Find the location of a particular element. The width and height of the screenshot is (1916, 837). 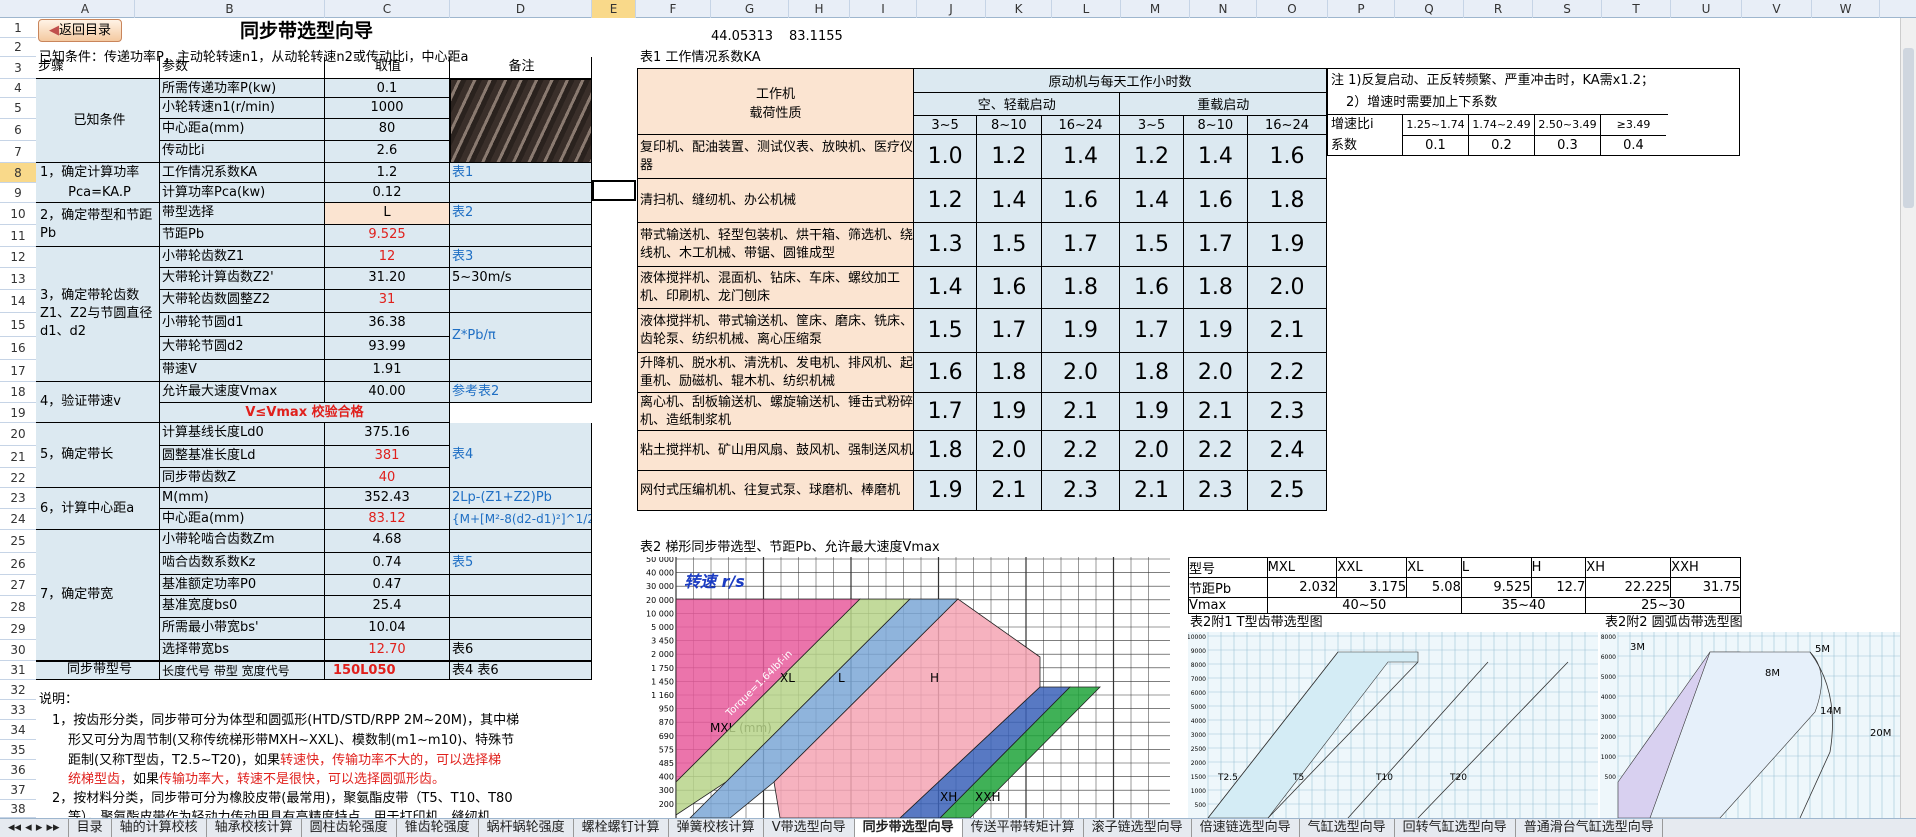

value-cell: 1.91 is located at coordinates (387, 371).